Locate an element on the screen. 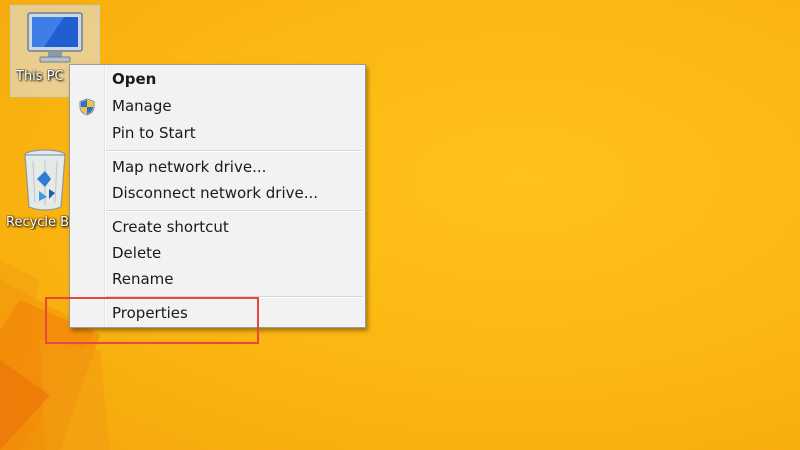 This screenshot has height=450, width=800. menu-item-label: Manage is located at coordinates (142, 106).